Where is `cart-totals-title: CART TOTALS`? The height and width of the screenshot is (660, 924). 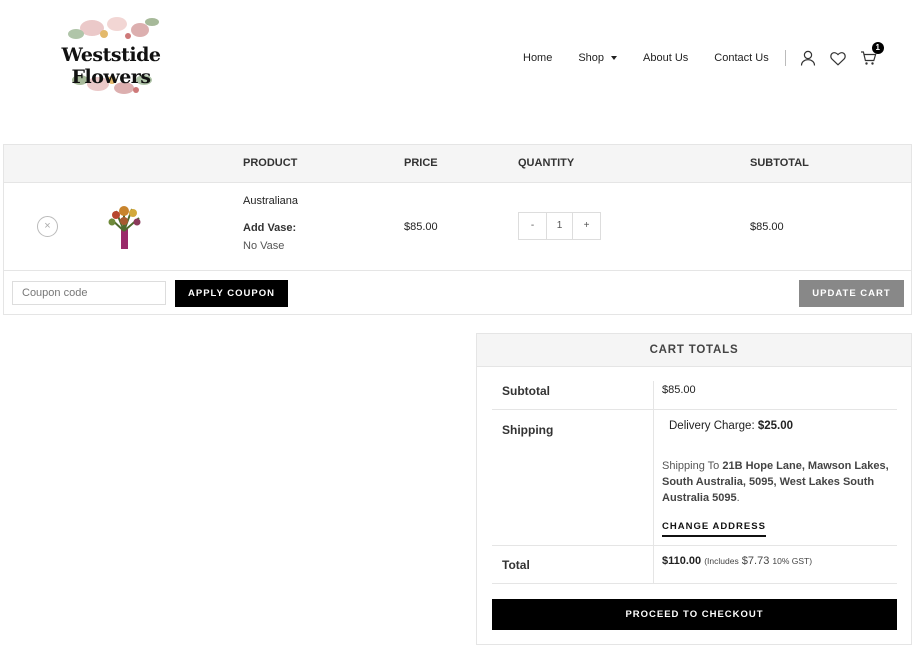 cart-totals-title: CART TOTALS is located at coordinates (694, 350).